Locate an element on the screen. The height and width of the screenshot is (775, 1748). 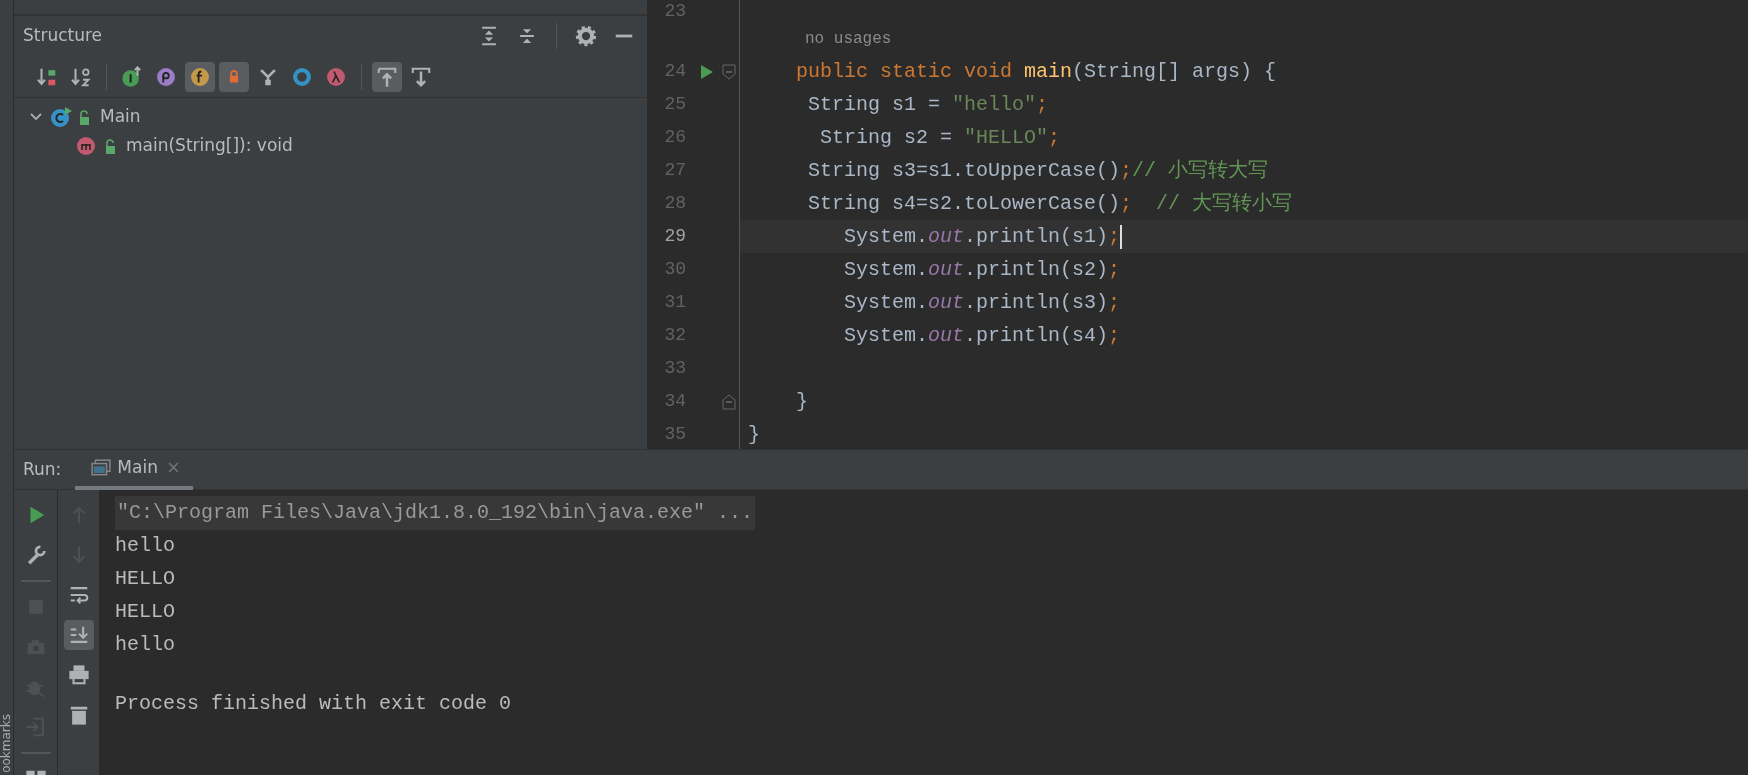
line-number: 32 is located at coordinates (674, 335).